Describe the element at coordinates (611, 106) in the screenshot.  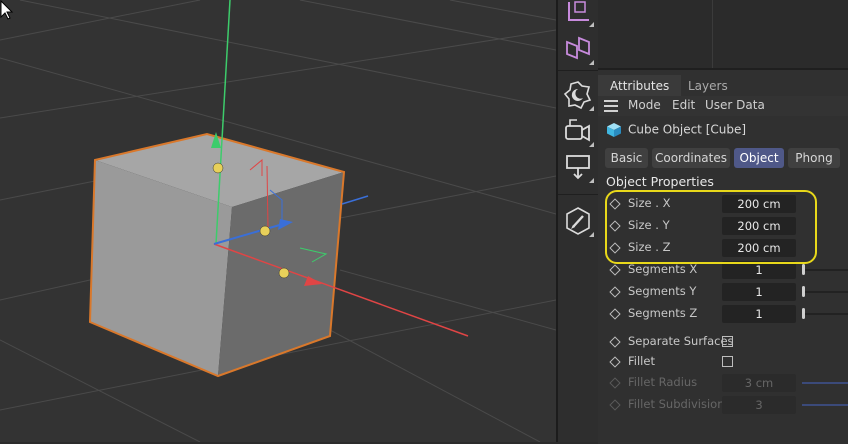
I see `hamburger-menu-icon` at that location.